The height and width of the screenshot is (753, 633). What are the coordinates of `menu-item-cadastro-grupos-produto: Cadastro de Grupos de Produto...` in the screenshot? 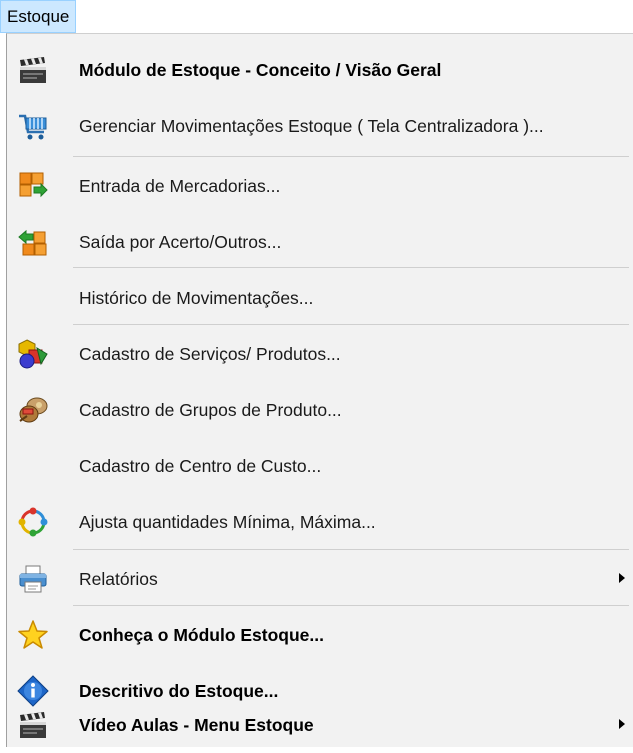 It's located at (320, 410).